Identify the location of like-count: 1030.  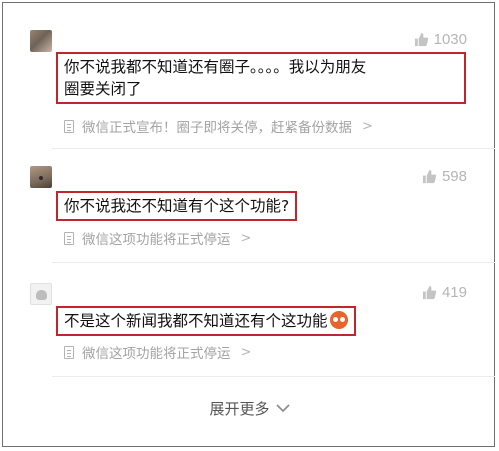
(450, 39).